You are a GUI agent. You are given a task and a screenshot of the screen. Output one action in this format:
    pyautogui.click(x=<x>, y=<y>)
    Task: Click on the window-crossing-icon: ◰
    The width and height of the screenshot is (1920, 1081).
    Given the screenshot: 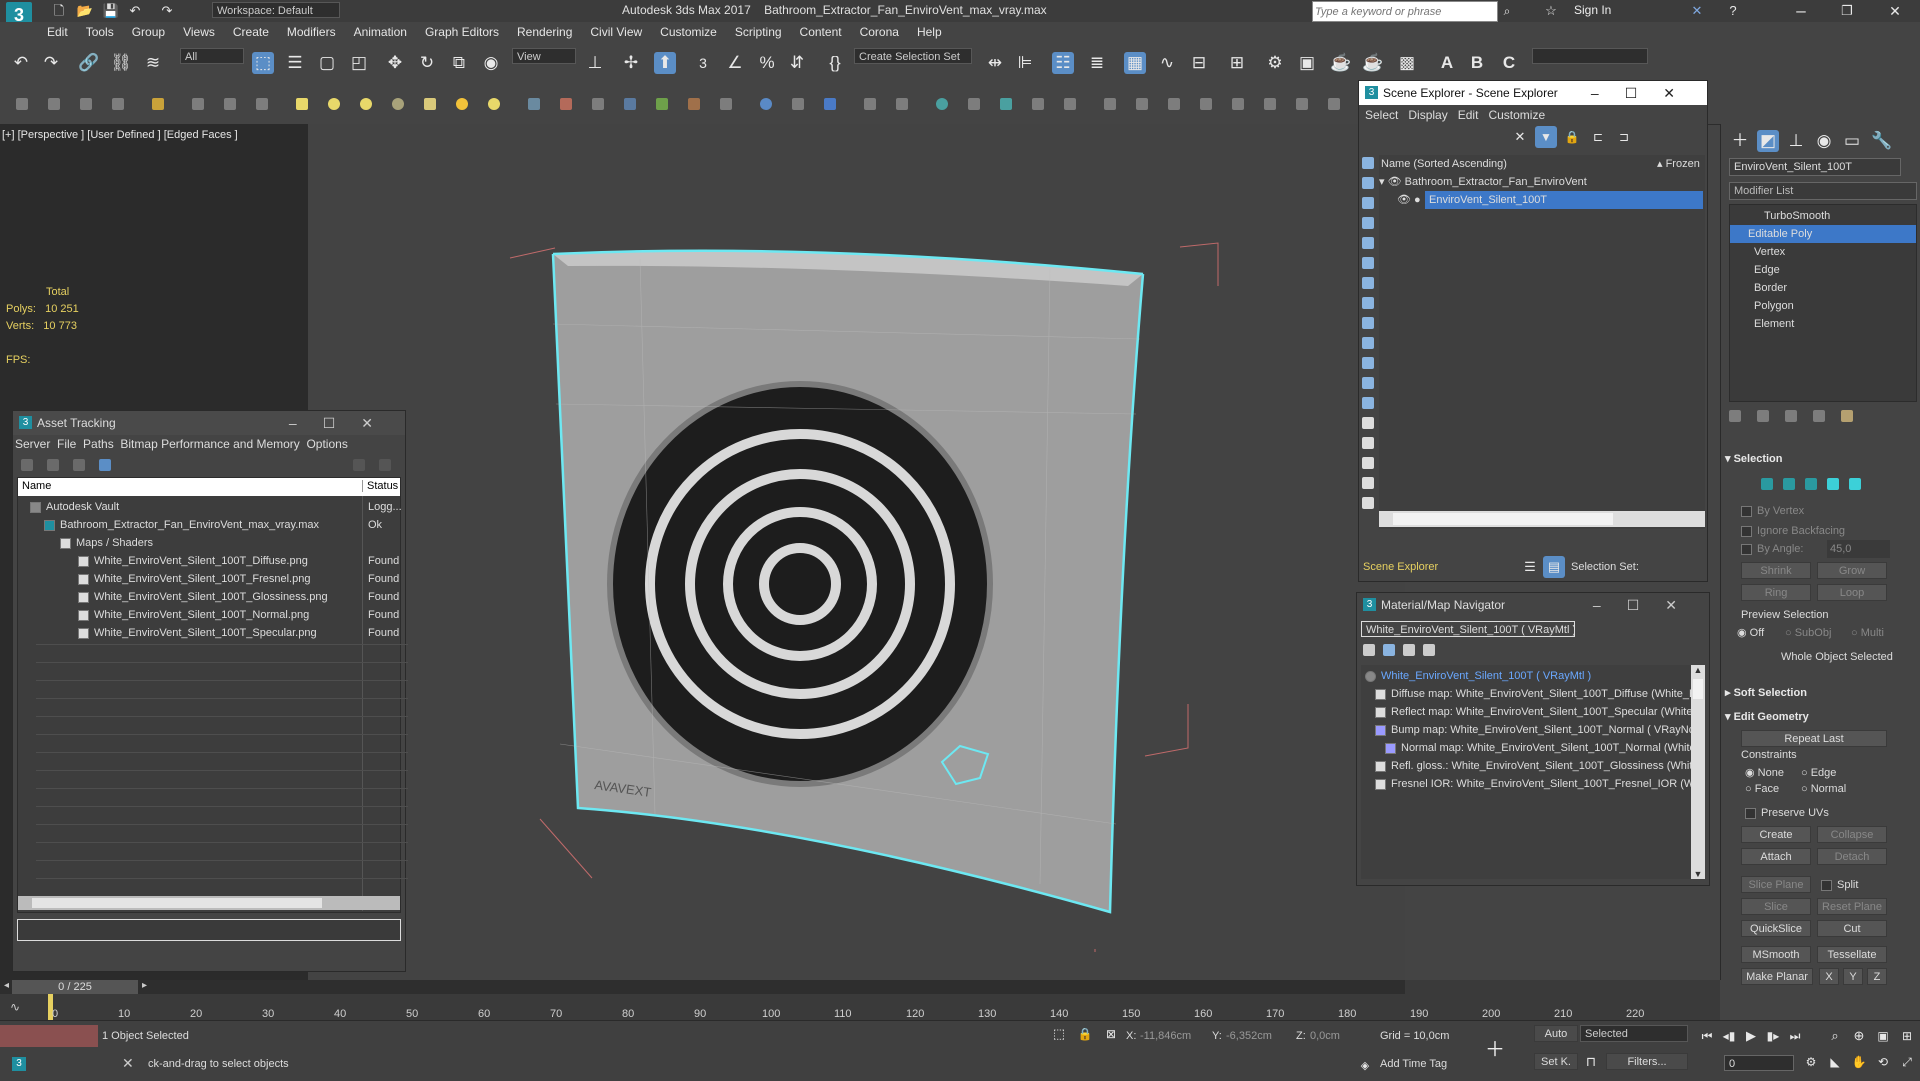 What is the action you would take?
    pyautogui.click(x=359, y=63)
    